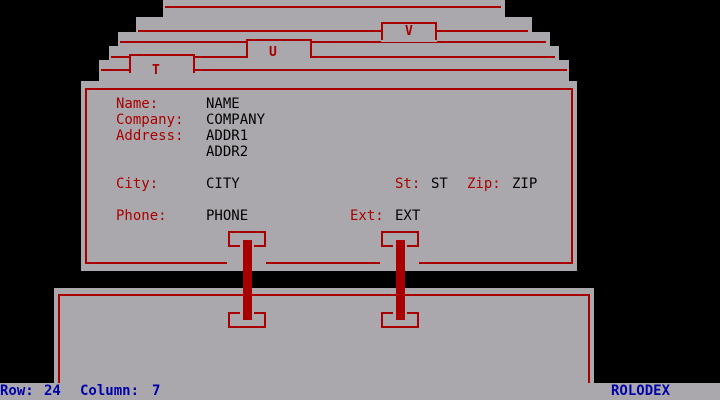 The image size is (720, 400). What do you see at coordinates (408, 184) in the screenshot?
I see `state-label: St:` at bounding box center [408, 184].